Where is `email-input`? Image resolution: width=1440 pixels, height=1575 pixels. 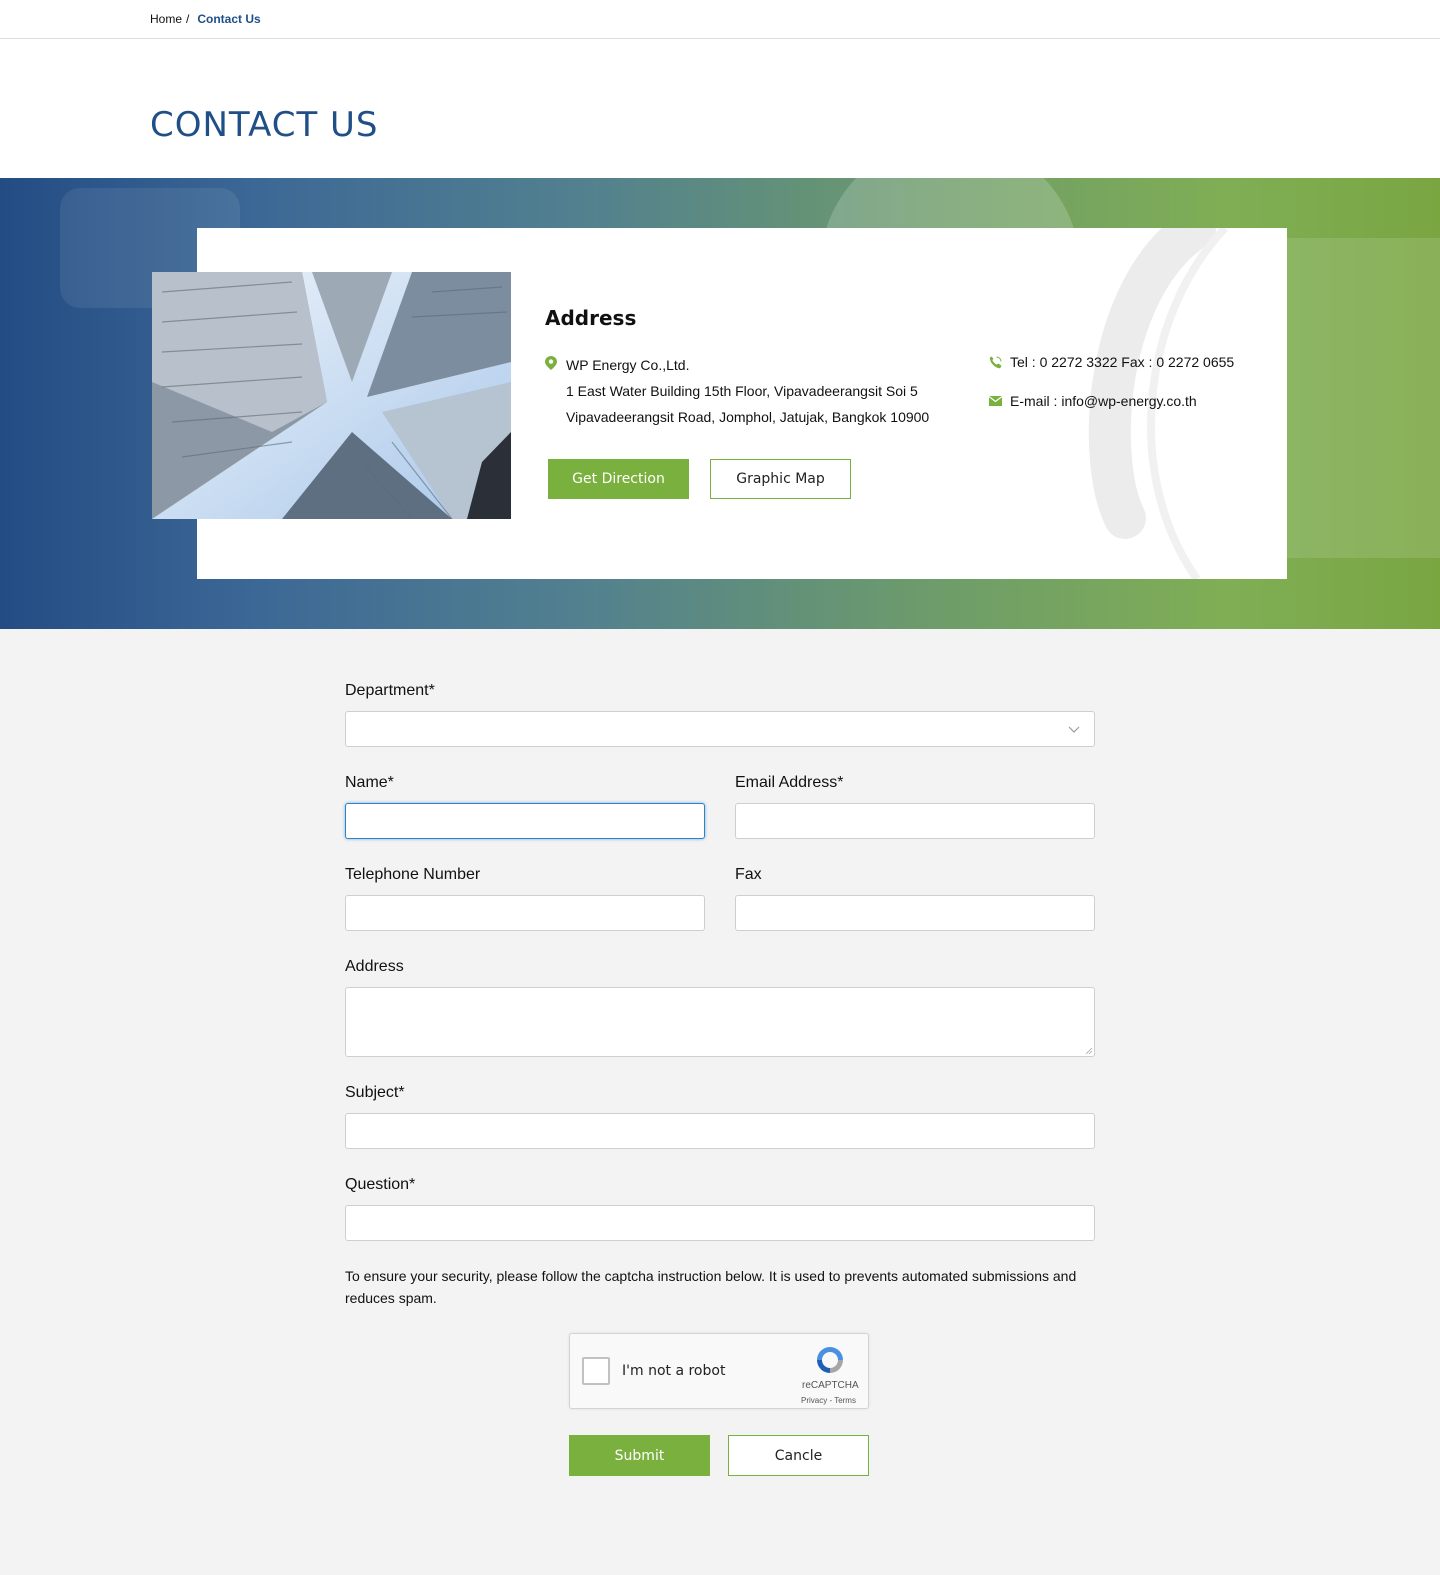 email-input is located at coordinates (915, 821).